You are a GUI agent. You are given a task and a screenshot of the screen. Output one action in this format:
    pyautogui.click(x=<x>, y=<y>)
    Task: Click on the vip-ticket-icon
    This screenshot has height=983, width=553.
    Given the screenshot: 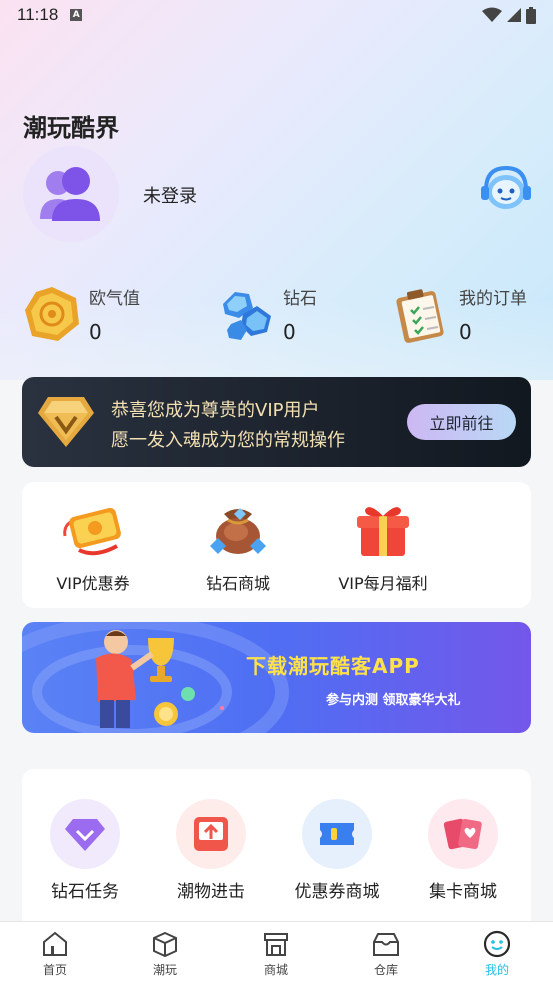 What is the action you would take?
    pyautogui.click(x=92, y=531)
    